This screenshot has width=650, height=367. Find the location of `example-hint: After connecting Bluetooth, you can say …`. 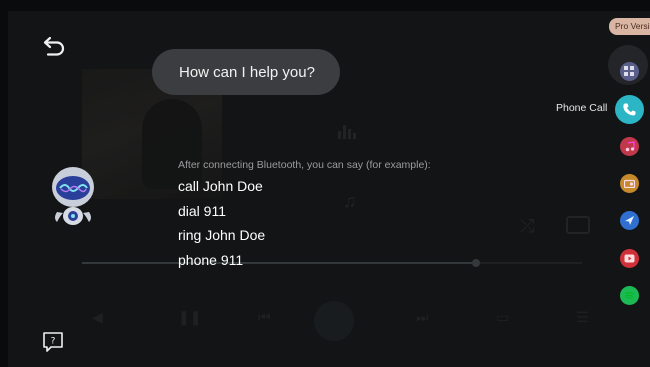

example-hint: After connecting Bluetooth, you can say … is located at coordinates (304, 165).